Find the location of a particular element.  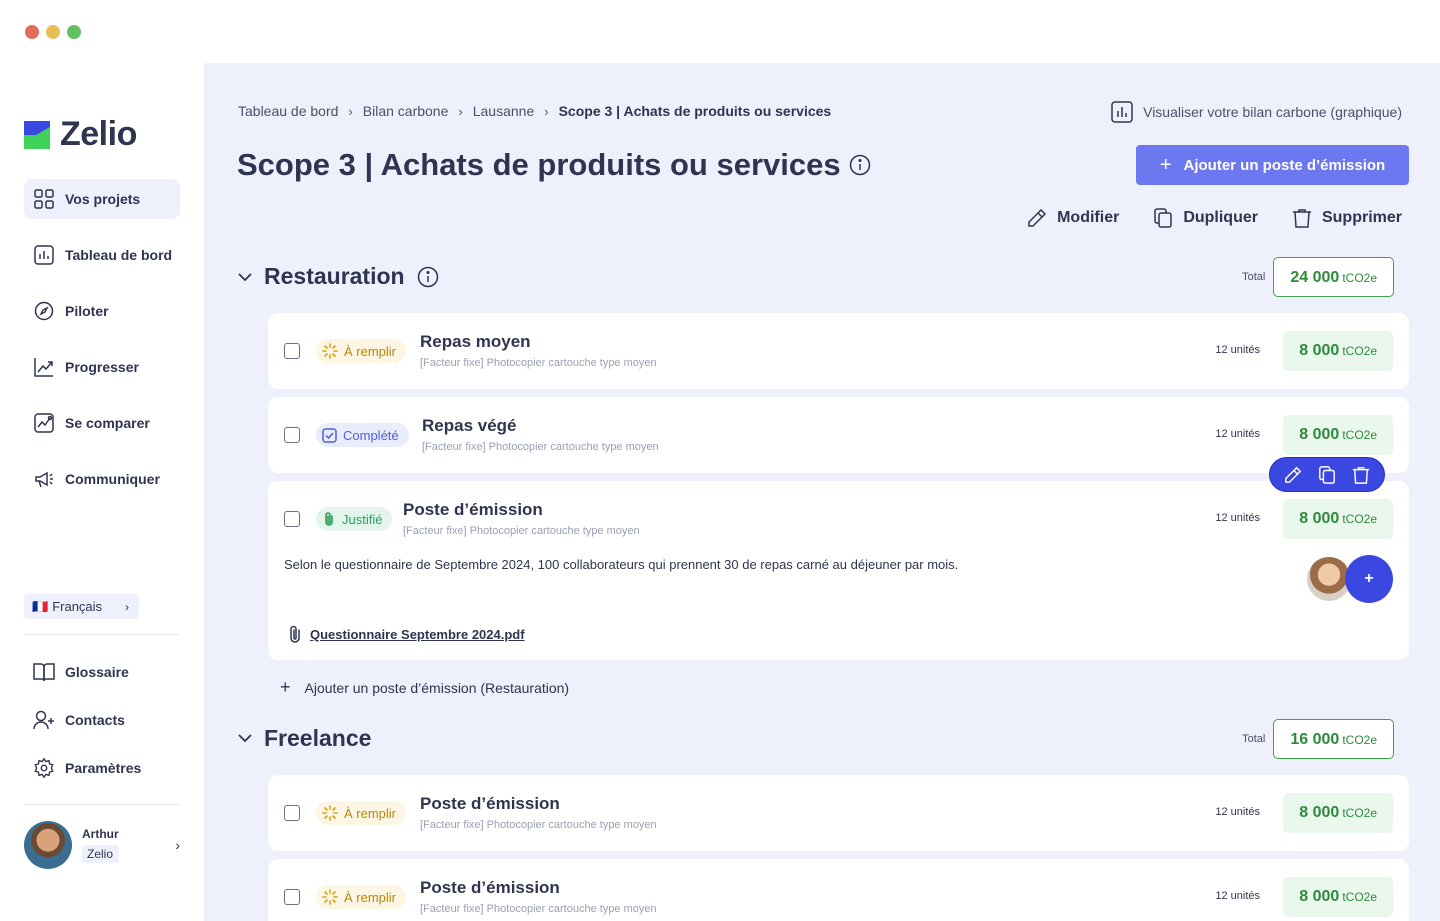

brand-logo: Zelio is located at coordinates (80, 134).